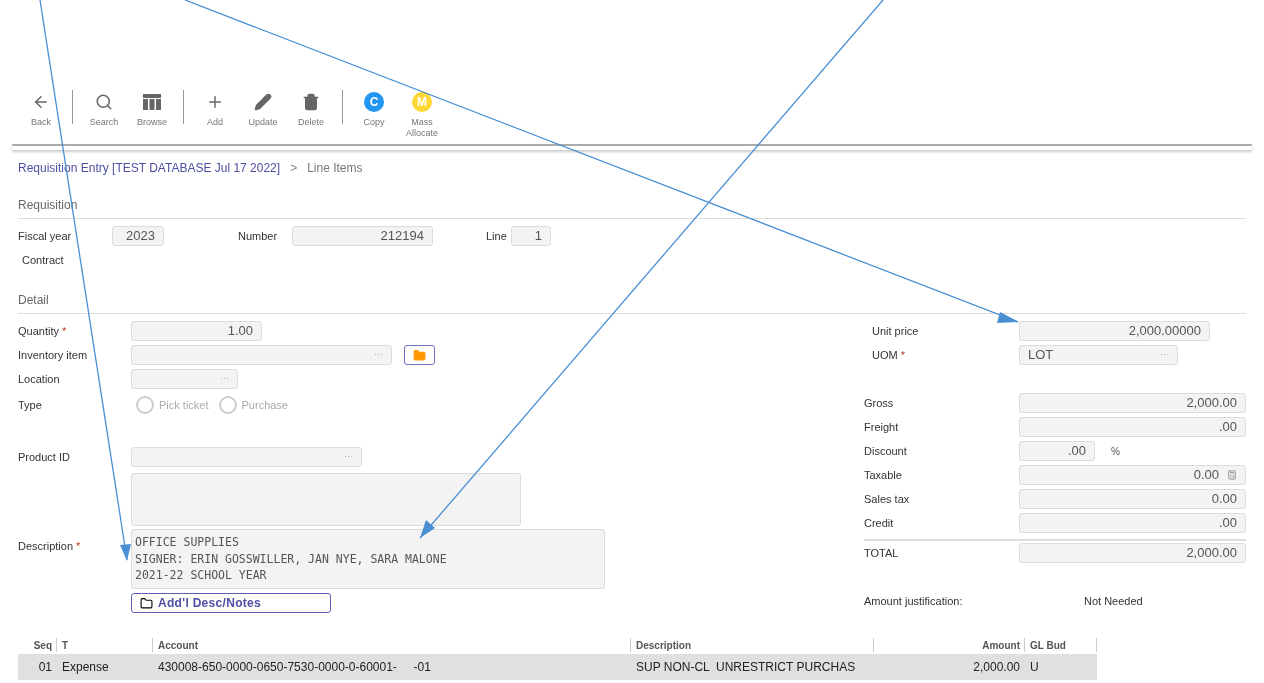 Image resolution: width=1264 pixels, height=683 pixels. What do you see at coordinates (1034, 667) in the screenshot?
I see `table-cell-text: U` at bounding box center [1034, 667].